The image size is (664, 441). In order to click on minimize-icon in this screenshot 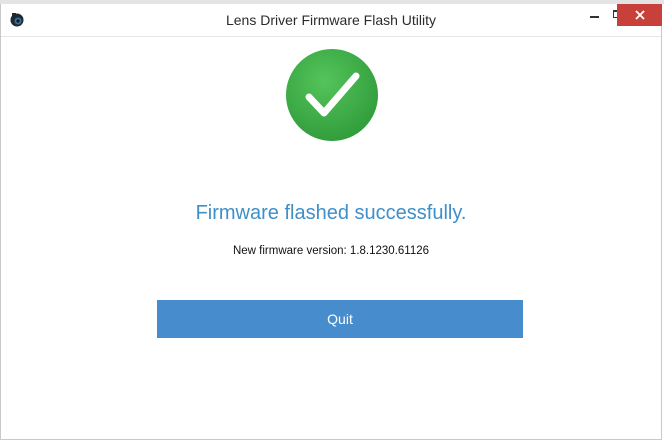, I will do `click(594, 17)`.